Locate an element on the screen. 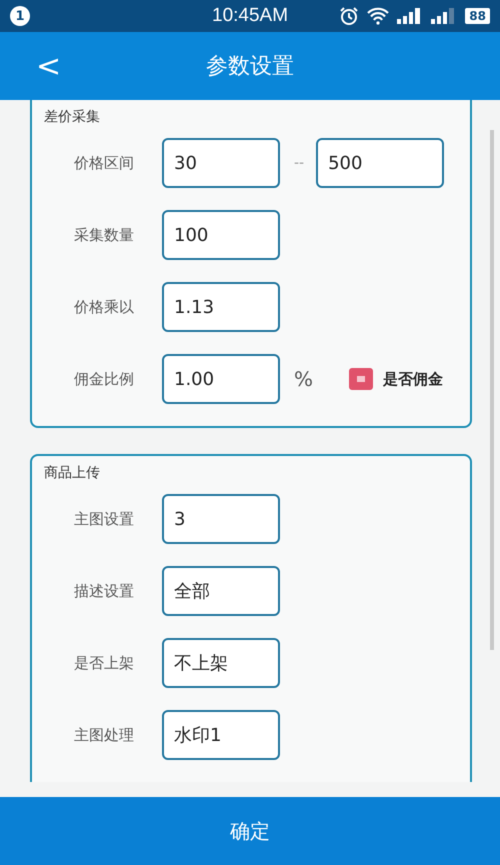  field-label: 佣金比例 is located at coordinates (104, 379).